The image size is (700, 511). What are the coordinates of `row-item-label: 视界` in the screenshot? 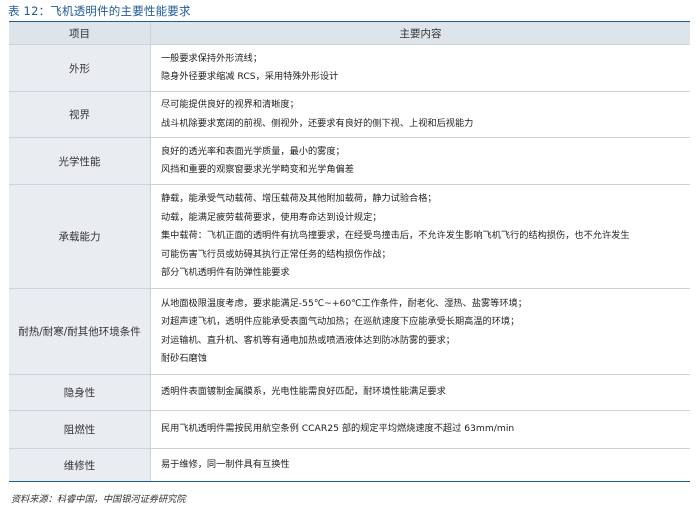 It's located at (80, 114).